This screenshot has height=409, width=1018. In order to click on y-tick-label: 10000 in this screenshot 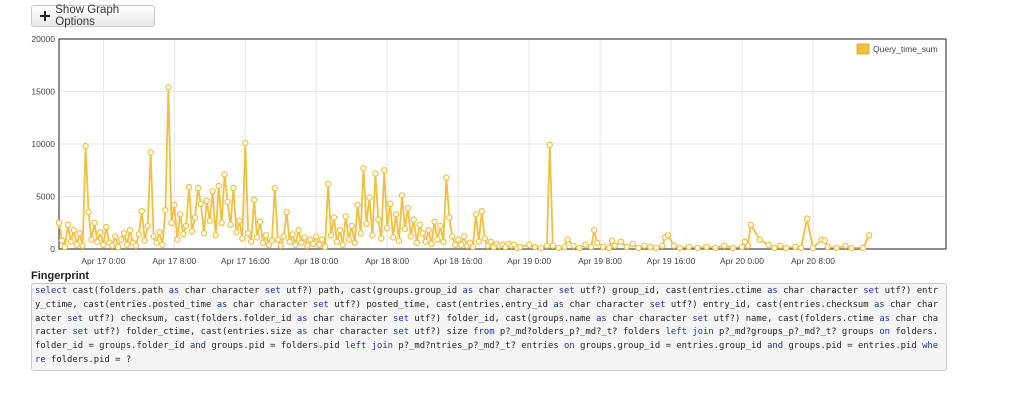, I will do `click(43, 144)`.